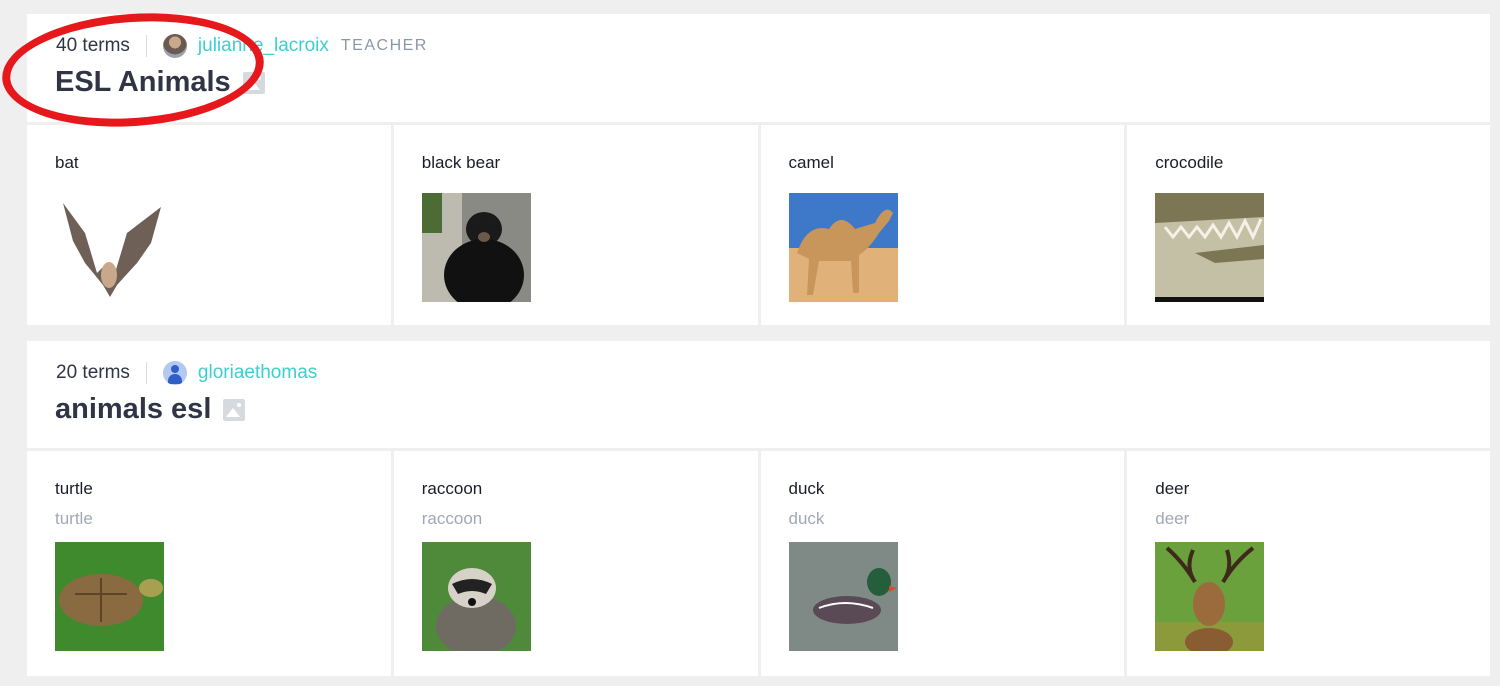 Image resolution: width=1500 pixels, height=686 pixels. What do you see at coordinates (209, 563) in the screenshot?
I see `term-card: turtle turtle` at bounding box center [209, 563].